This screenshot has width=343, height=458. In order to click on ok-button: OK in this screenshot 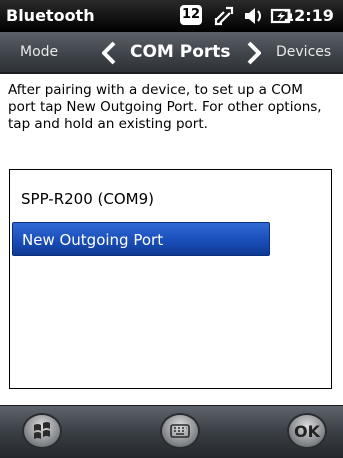, I will do `click(307, 431)`.